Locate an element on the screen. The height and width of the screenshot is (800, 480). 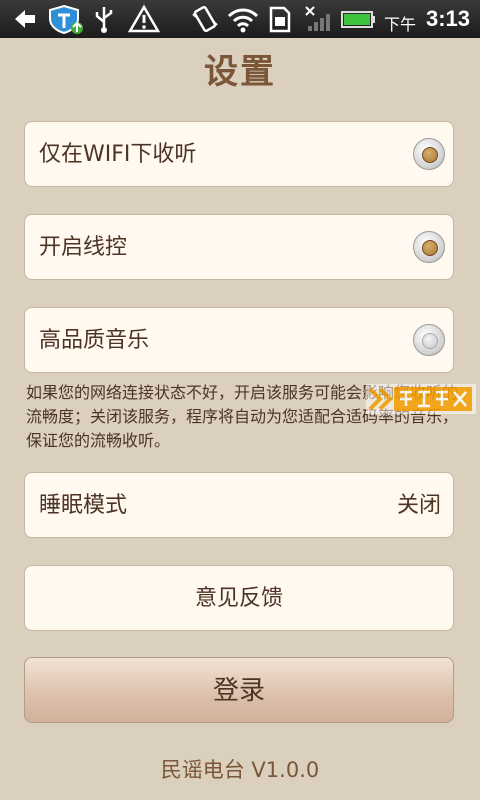
high-quality-setting: 高品质音乐 is located at coordinates (239, 340).